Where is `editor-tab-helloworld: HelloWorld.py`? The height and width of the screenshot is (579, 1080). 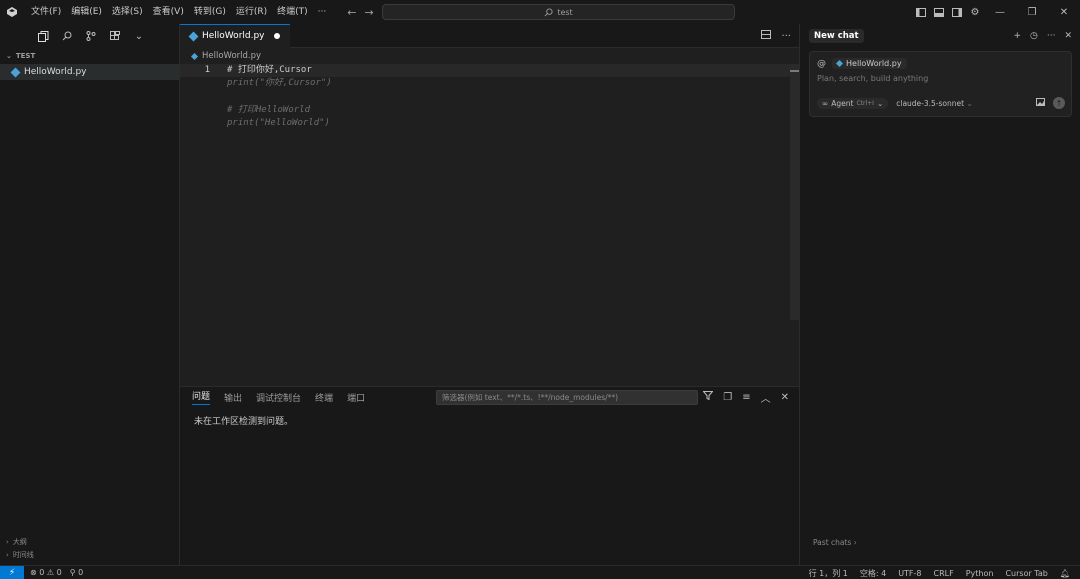 editor-tab-helloworld: HelloWorld.py is located at coordinates (235, 35).